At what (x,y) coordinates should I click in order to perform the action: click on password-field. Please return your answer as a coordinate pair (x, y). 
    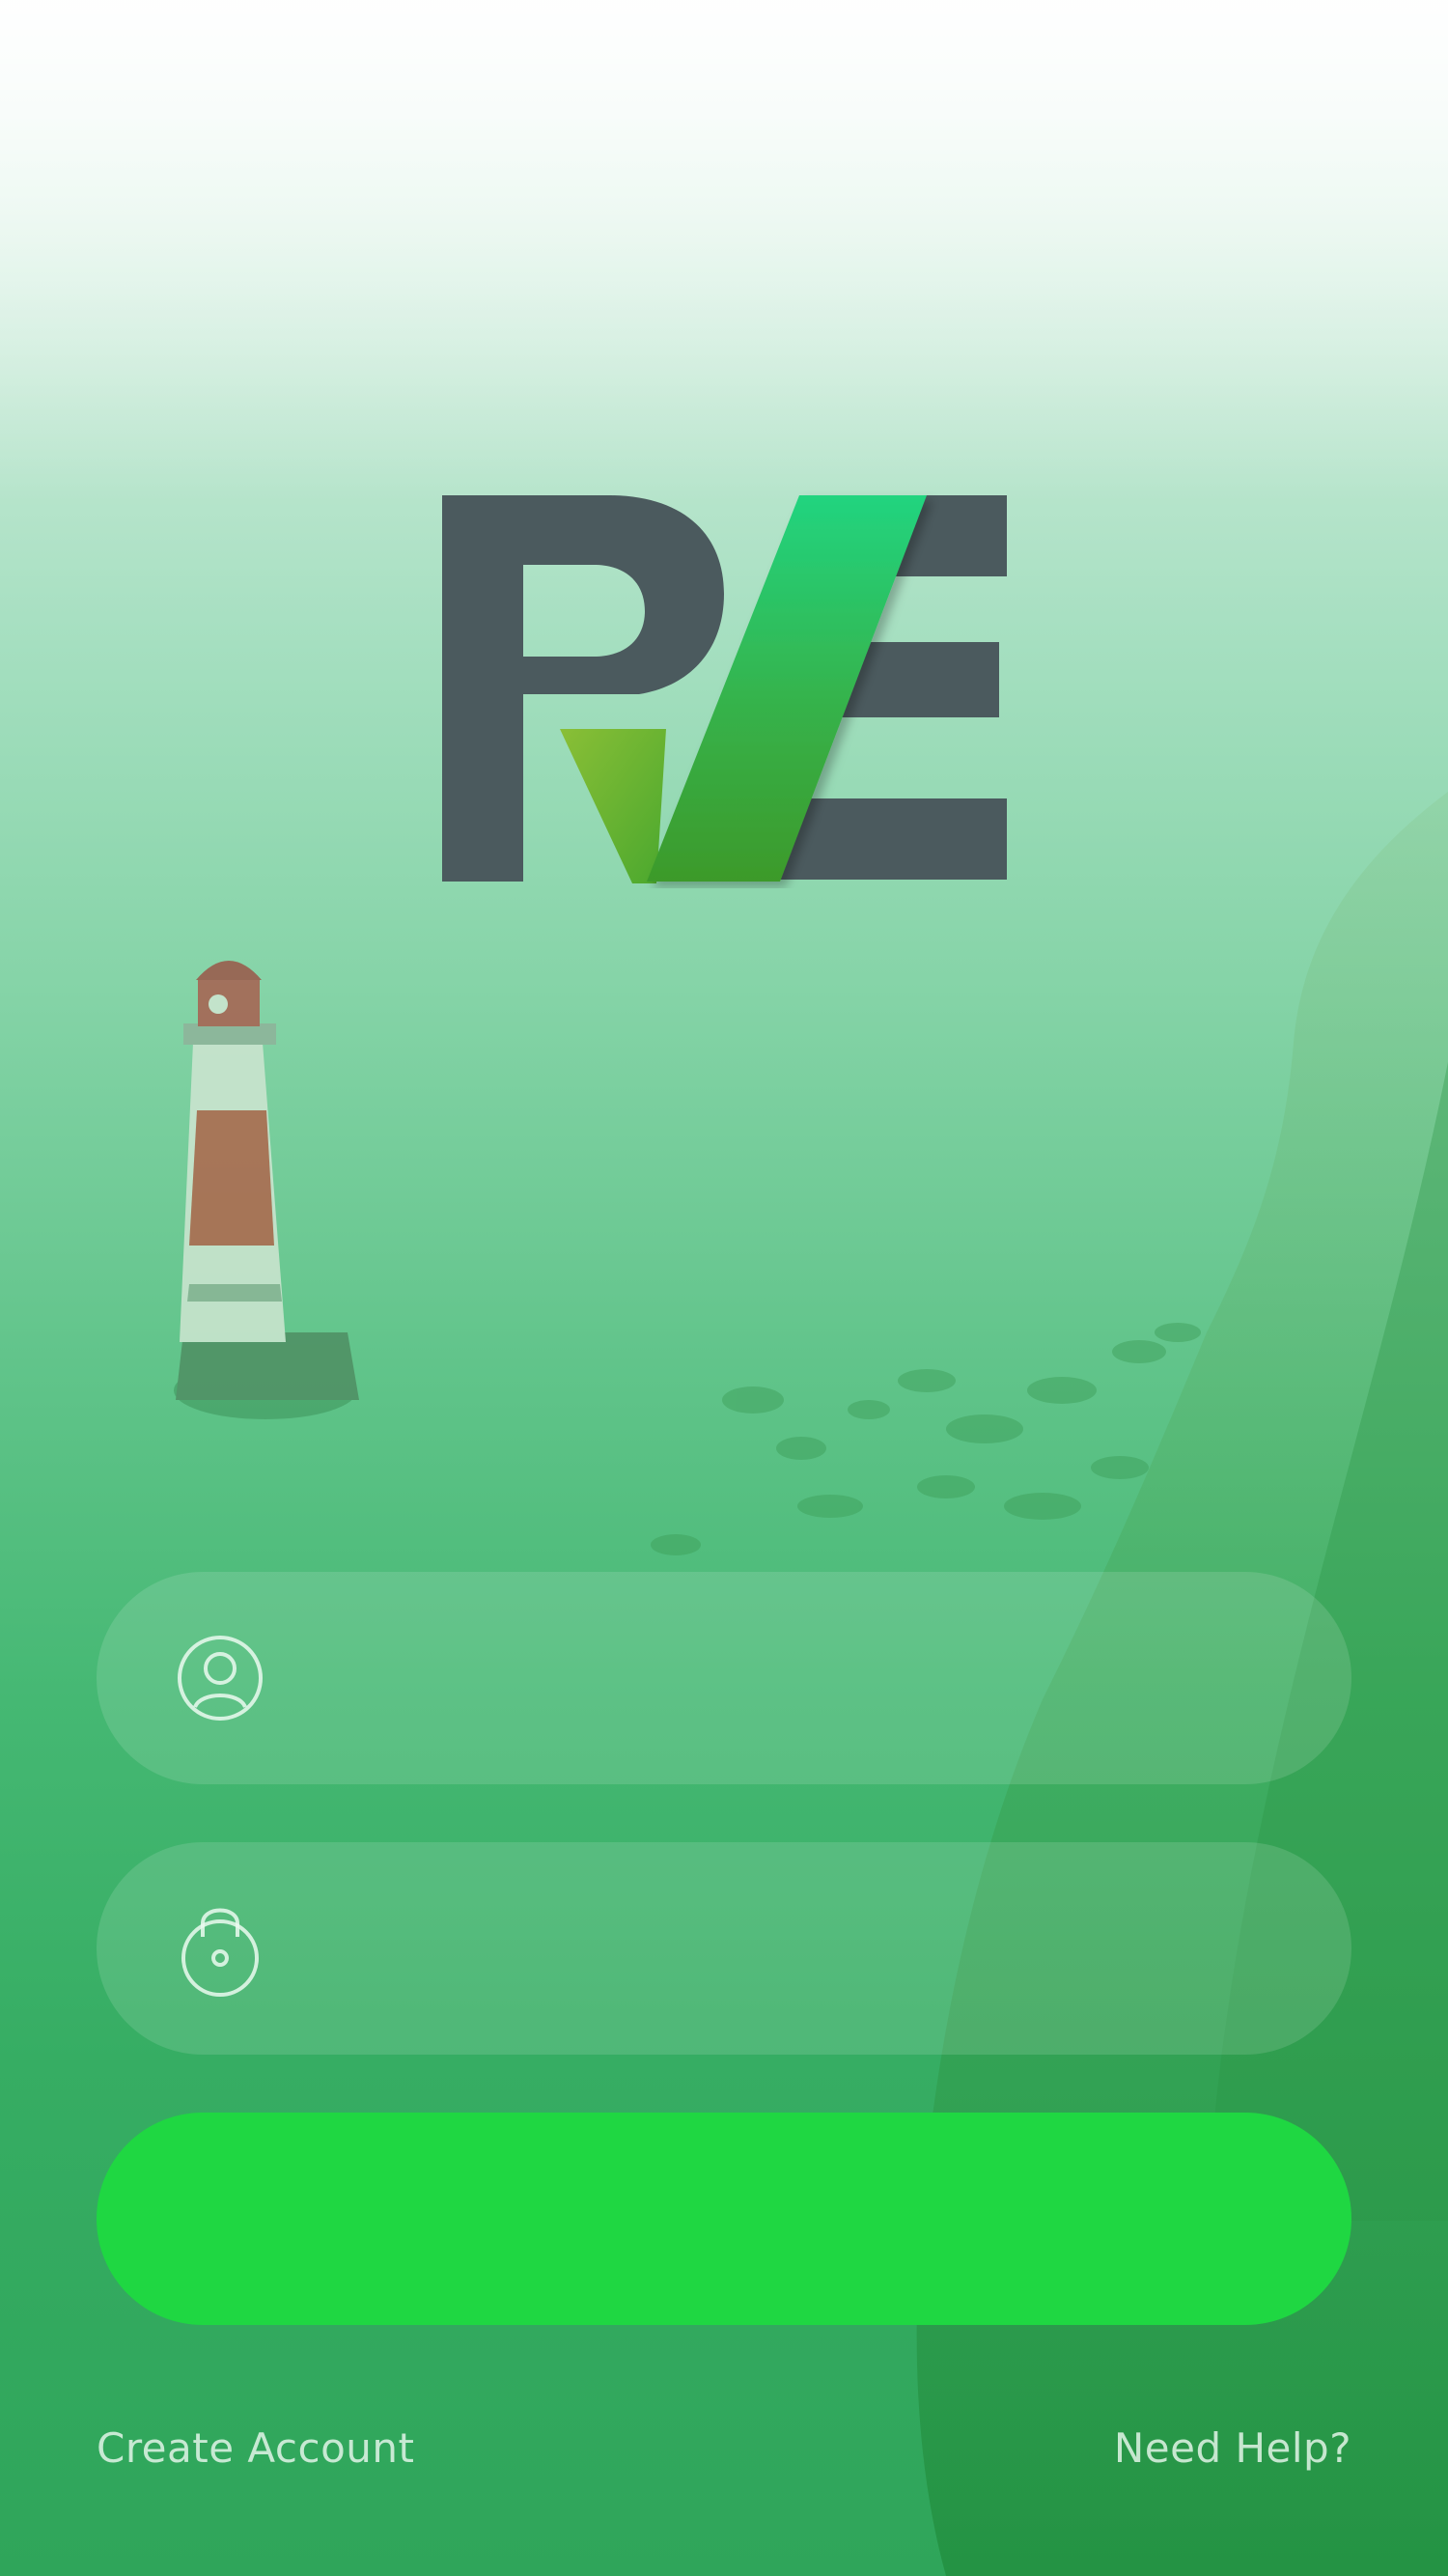
    Looking at the image, I should click on (724, 1949).